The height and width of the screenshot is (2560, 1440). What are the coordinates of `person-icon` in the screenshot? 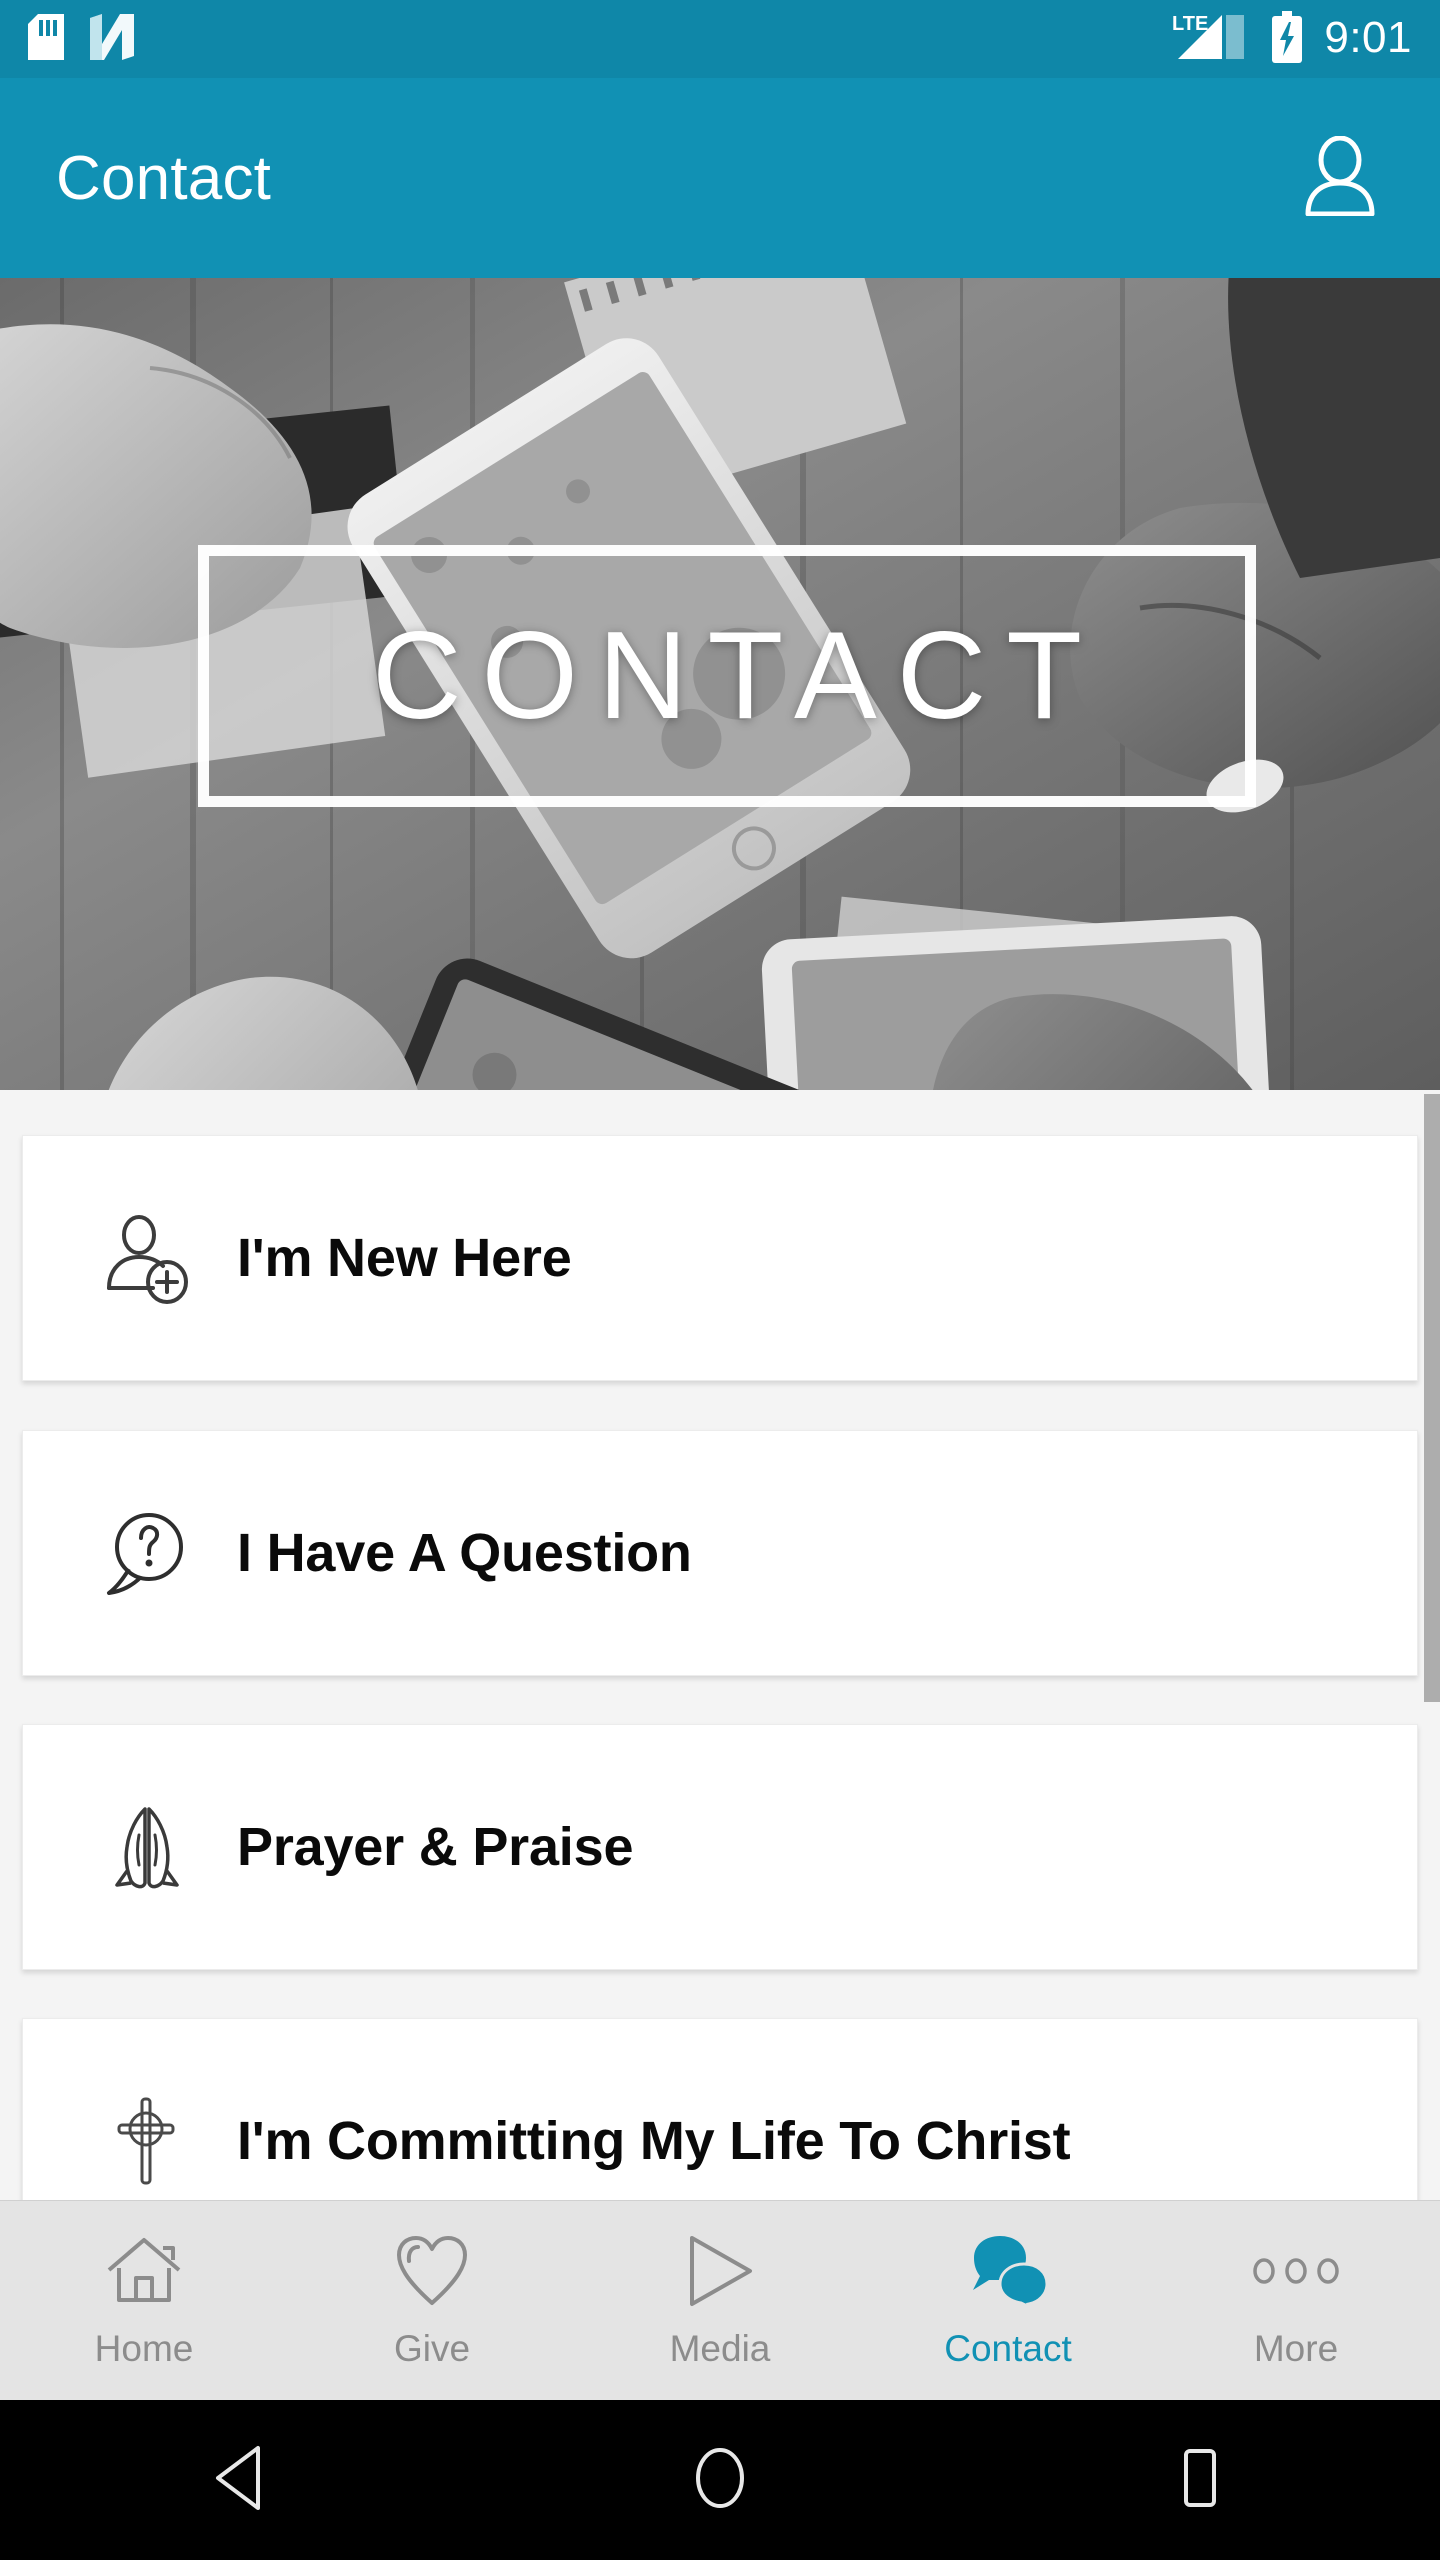 It's located at (1340, 178).